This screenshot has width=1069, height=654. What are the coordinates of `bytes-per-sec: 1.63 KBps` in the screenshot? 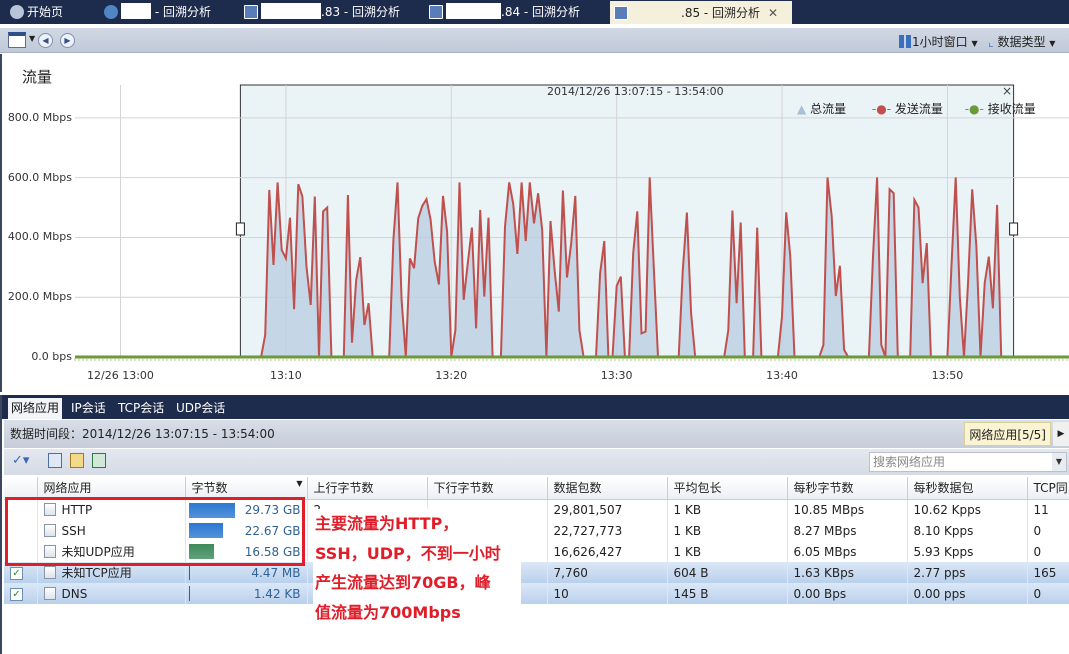 It's located at (847, 572).